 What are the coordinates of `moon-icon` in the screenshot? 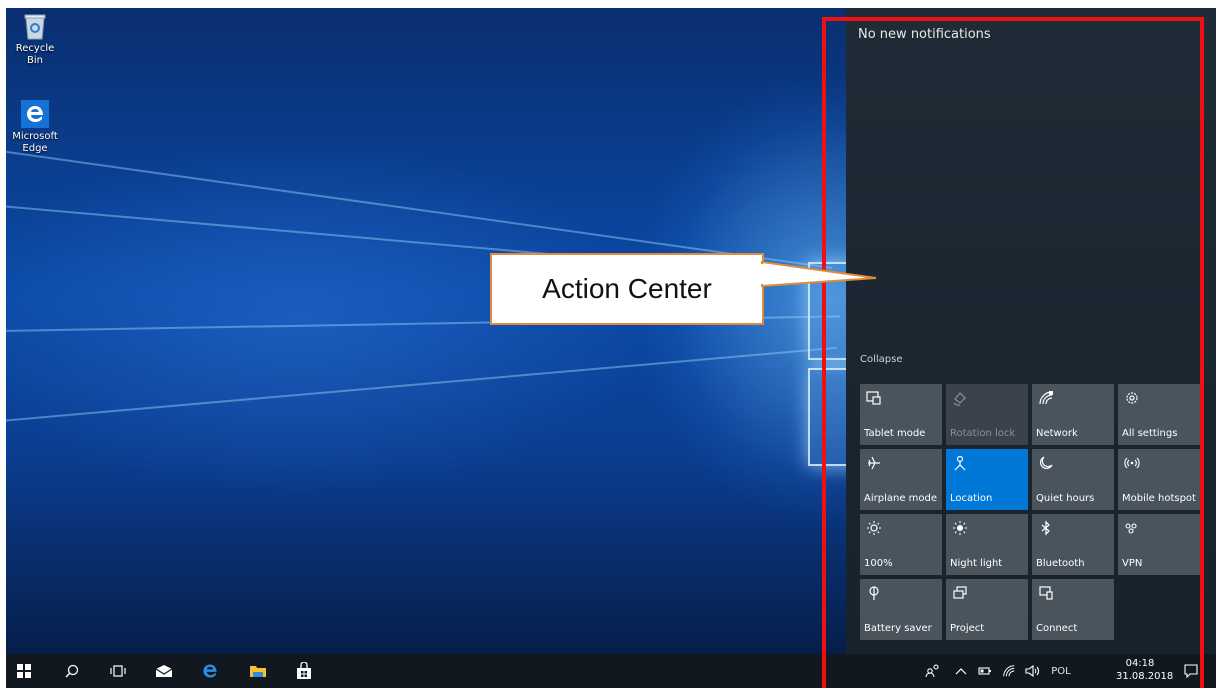 It's located at (1046, 462).